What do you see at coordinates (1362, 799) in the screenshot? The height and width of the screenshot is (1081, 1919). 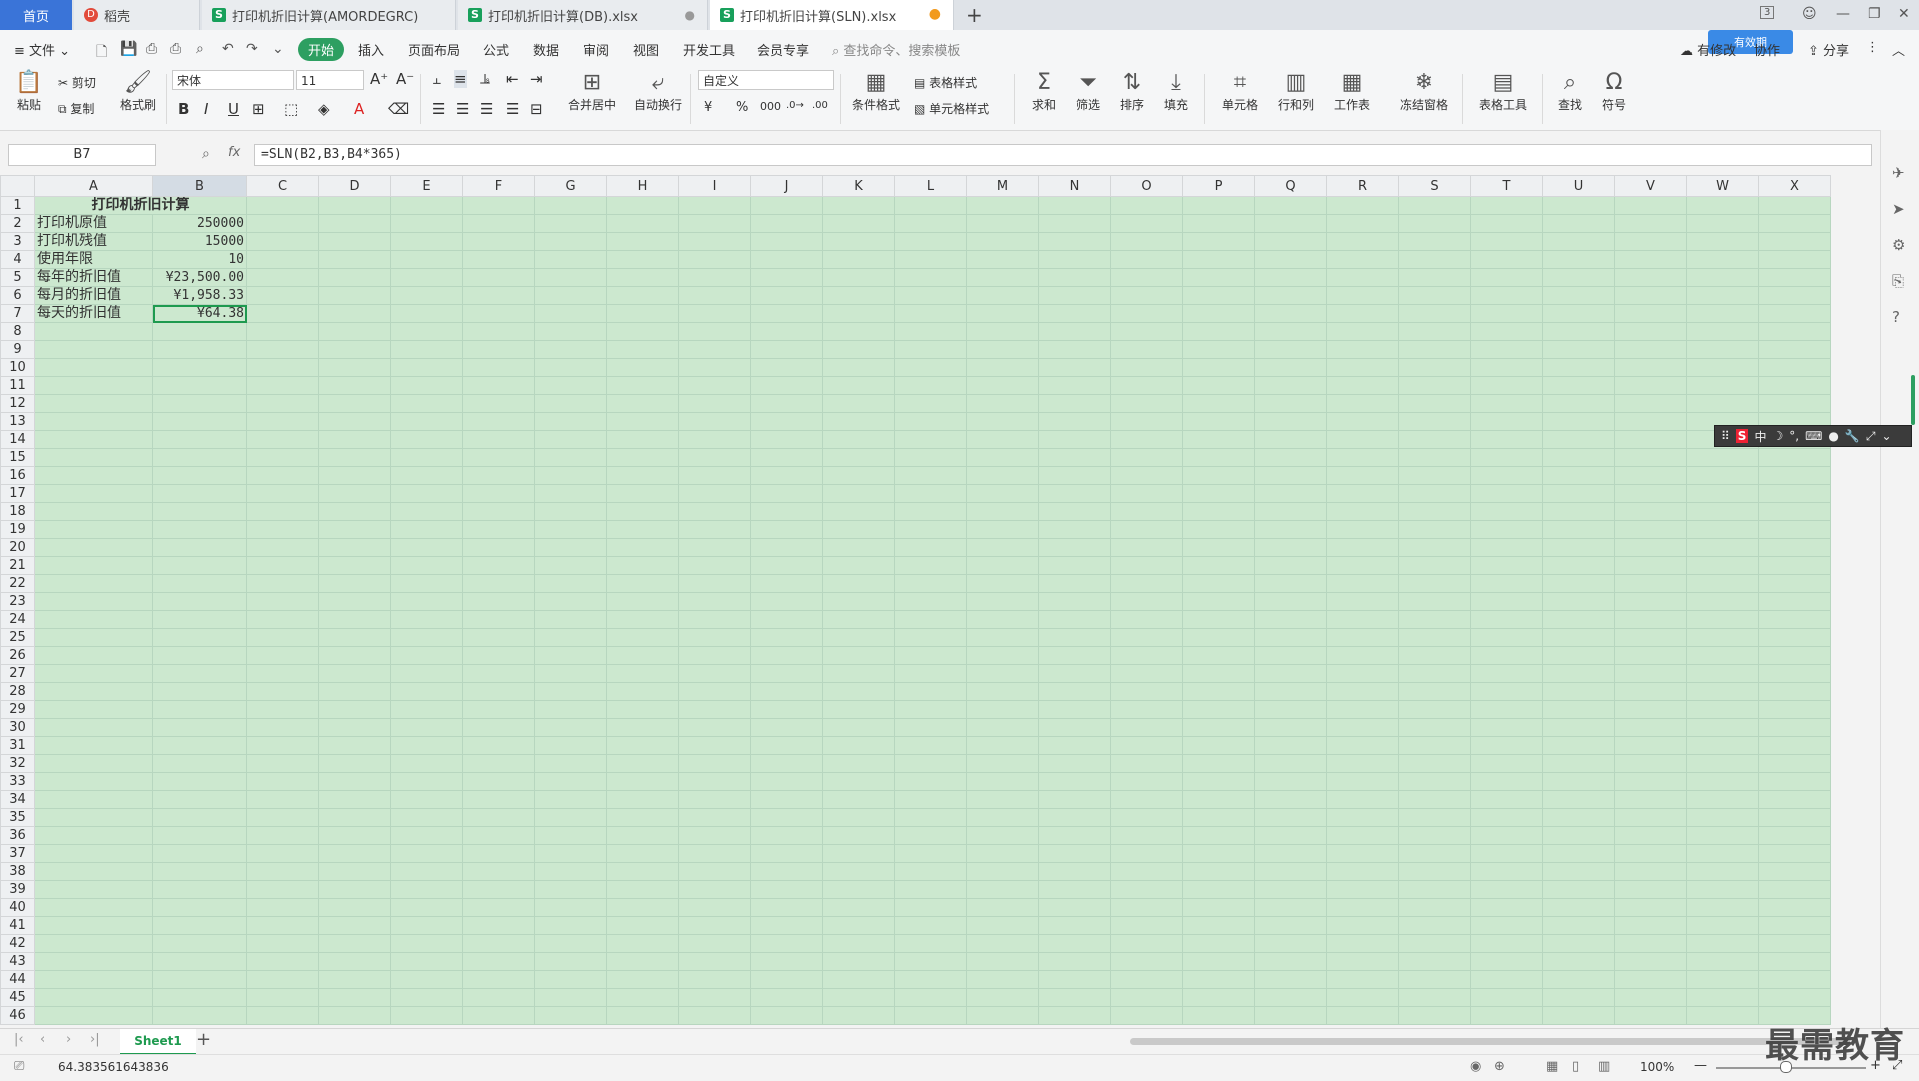 I see `cell-r34` at bounding box center [1362, 799].